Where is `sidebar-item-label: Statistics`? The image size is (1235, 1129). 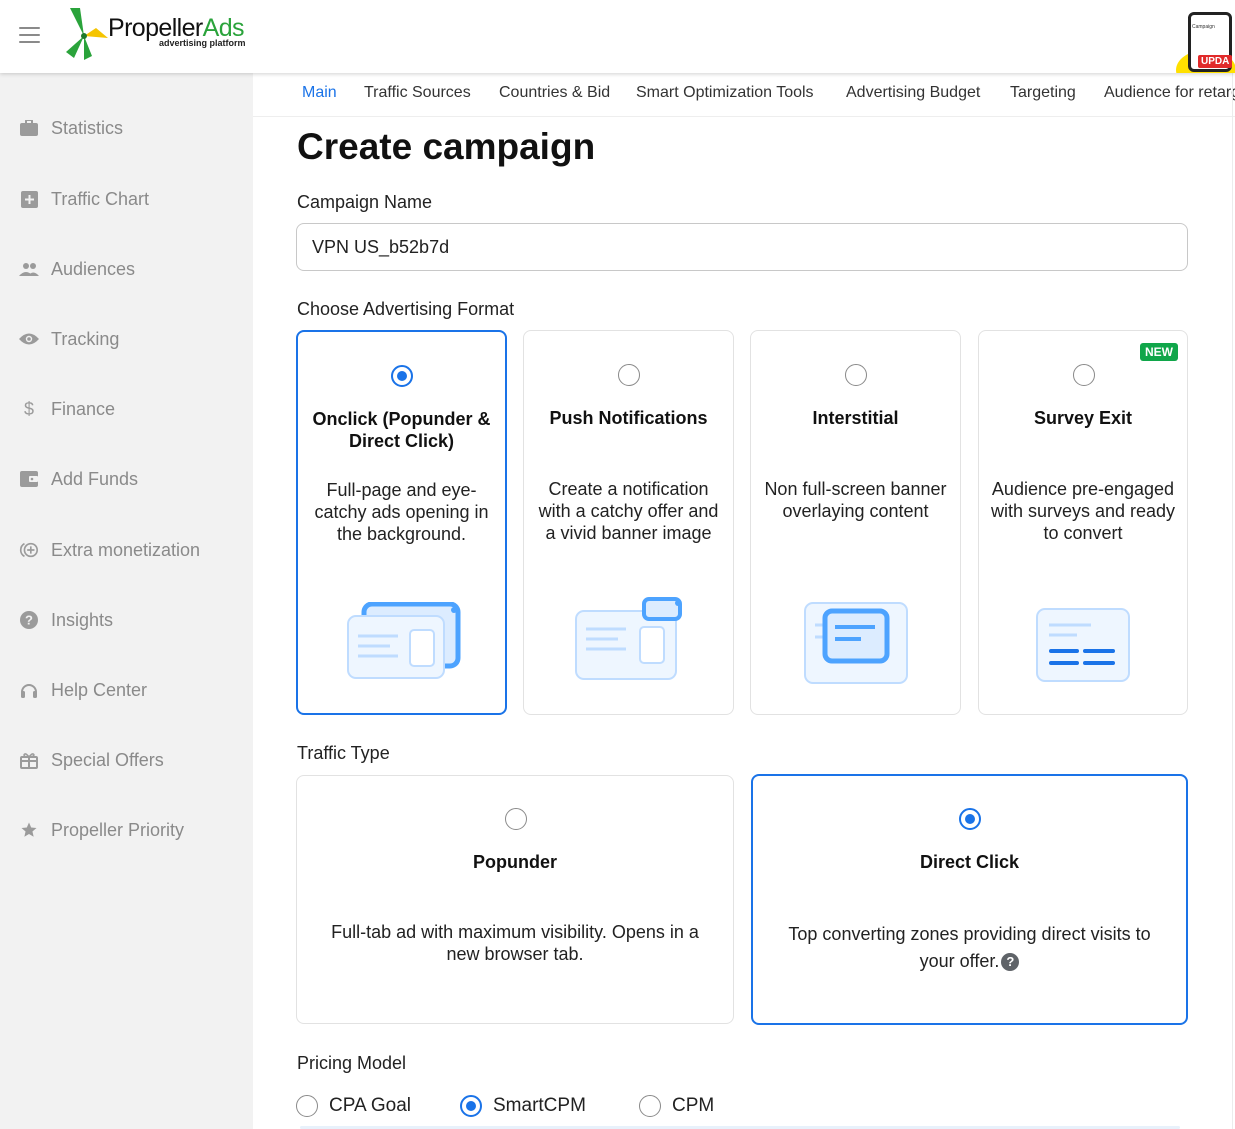 sidebar-item-label: Statistics is located at coordinates (87, 127).